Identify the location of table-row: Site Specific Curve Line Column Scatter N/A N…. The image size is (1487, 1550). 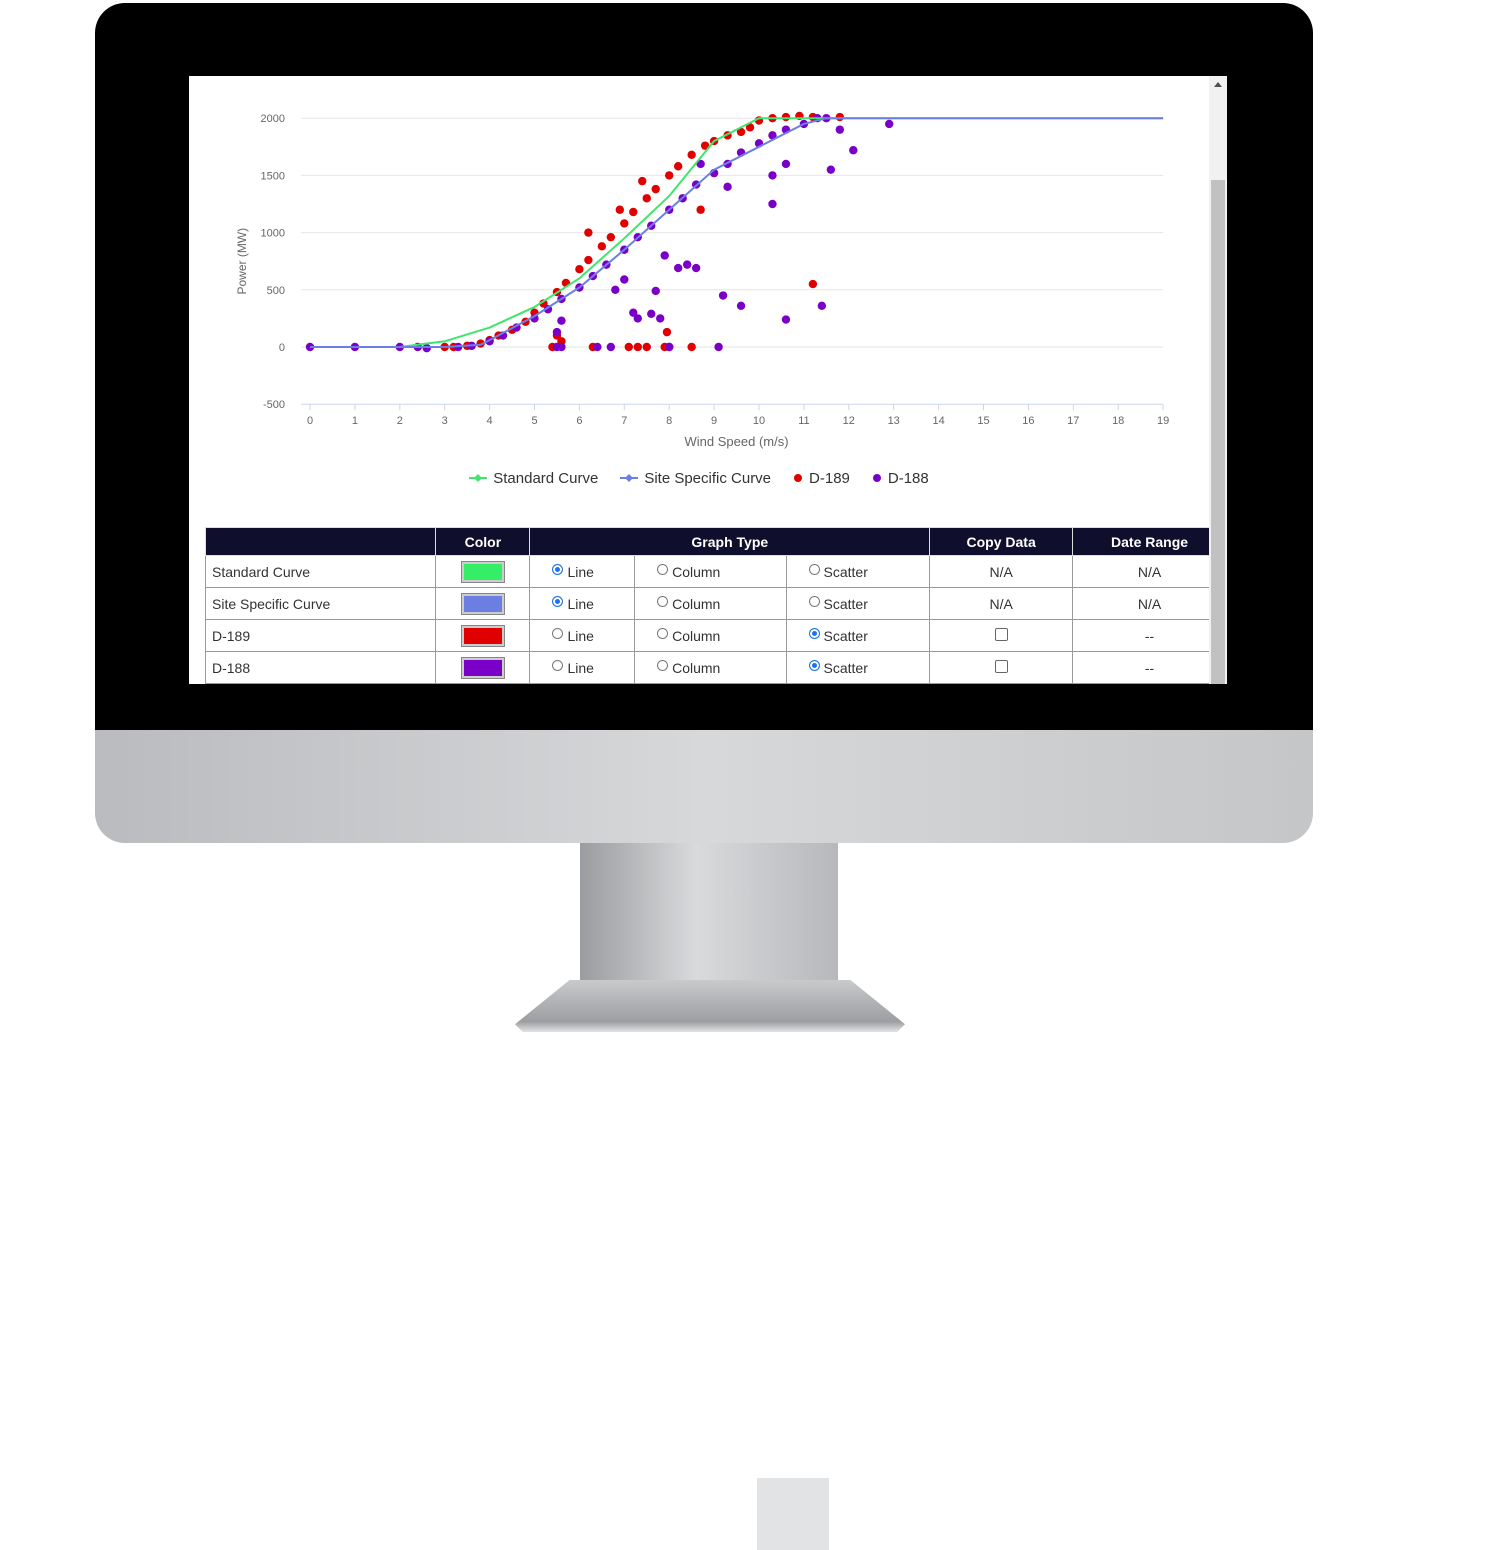
(715, 603).